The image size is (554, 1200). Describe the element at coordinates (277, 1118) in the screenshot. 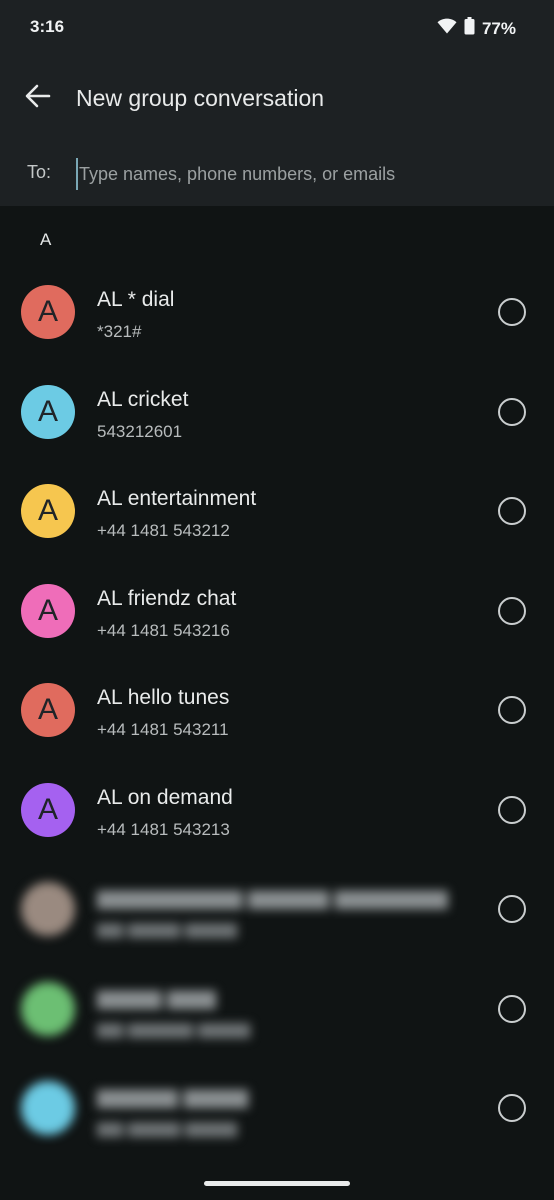

I see `contact-item-redacted: ▆▆▆▆▆ ▆▆▆▆ ▆▆ ▆▆▆▆ ▆▆▆▆` at that location.